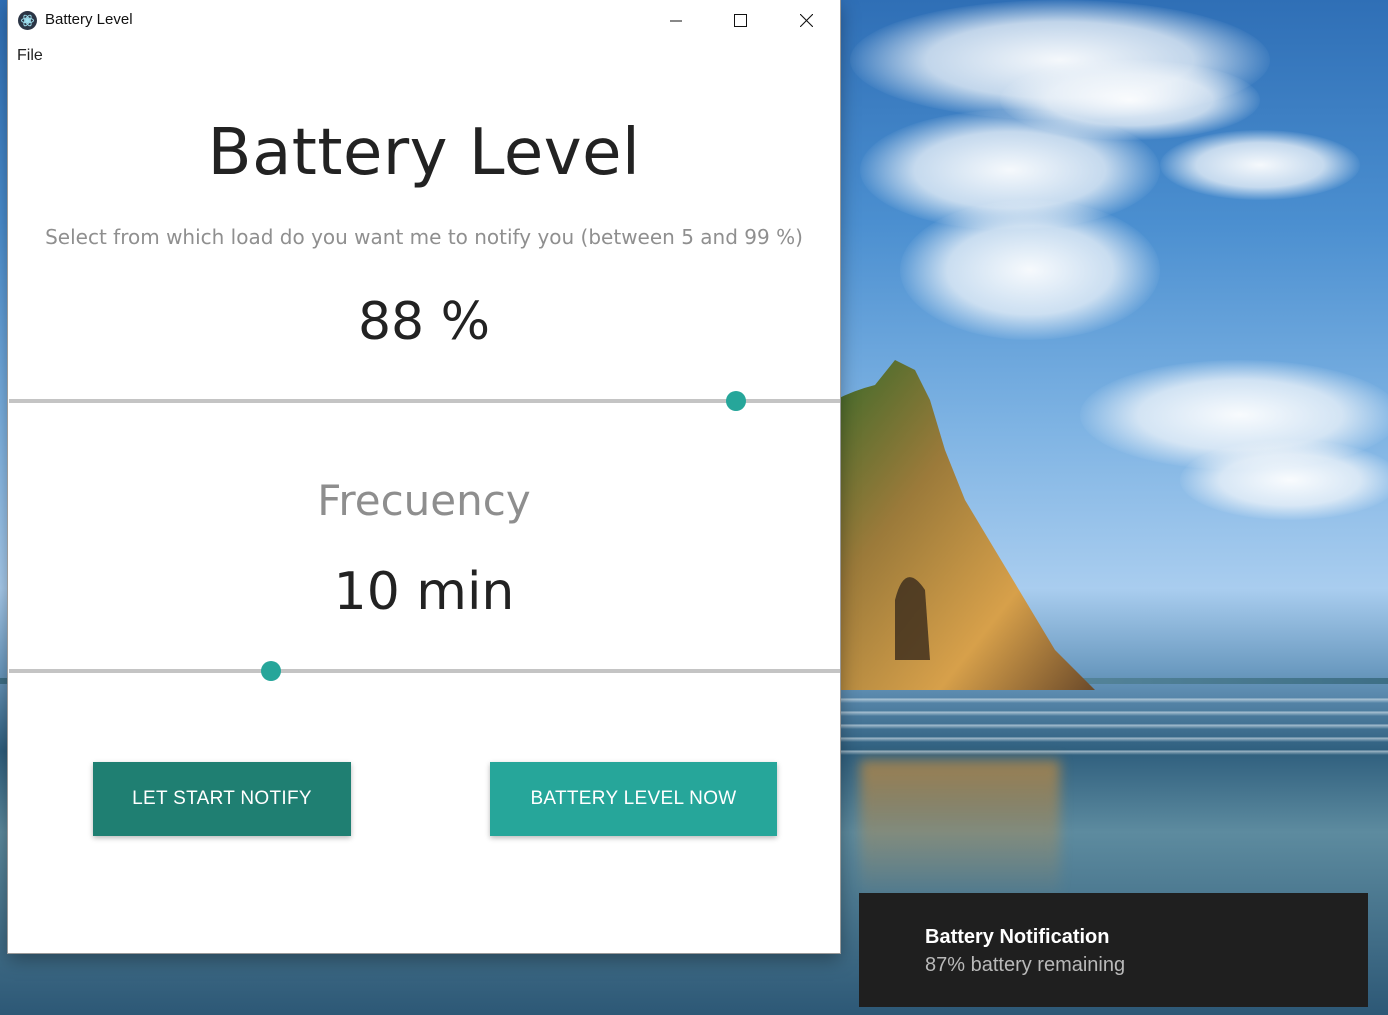  I want to click on notification-body: 87% battery remaining, so click(1025, 965).